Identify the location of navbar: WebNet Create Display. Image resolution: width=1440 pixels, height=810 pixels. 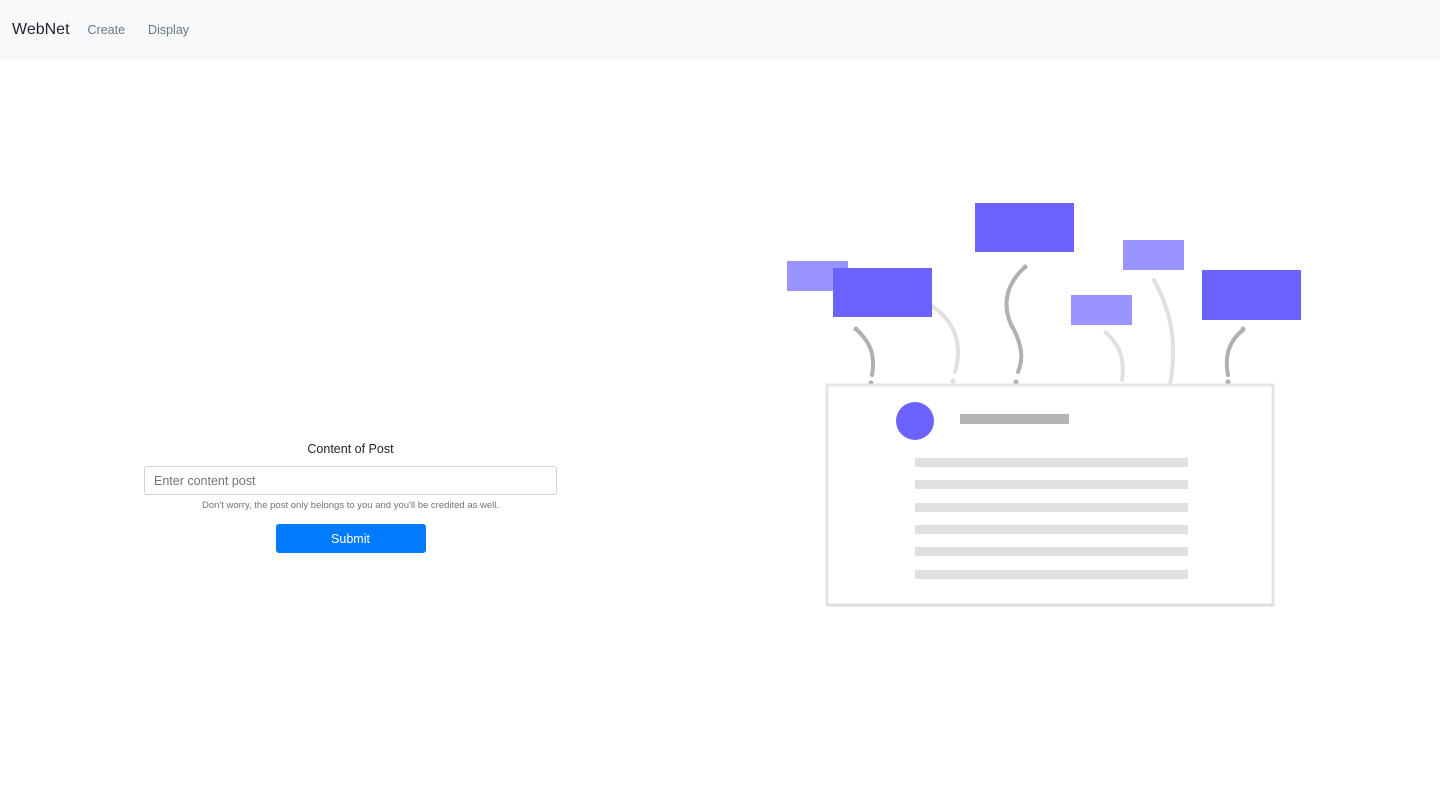
(720, 30).